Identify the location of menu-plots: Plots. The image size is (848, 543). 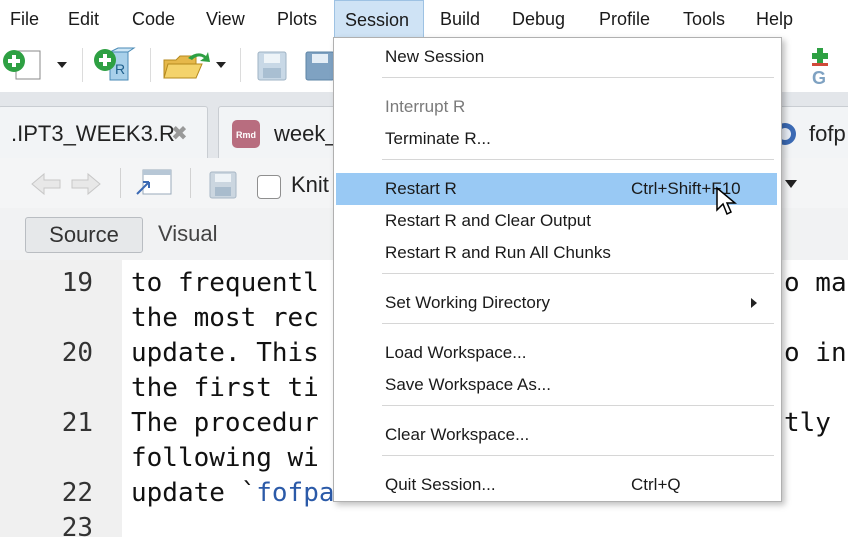
(297, 19).